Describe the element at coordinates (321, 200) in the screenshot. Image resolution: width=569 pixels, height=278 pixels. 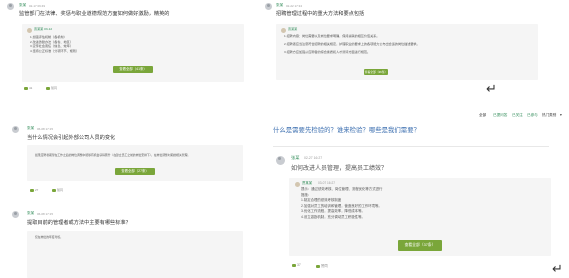
I see `answer-line: 1.制定合理的绩效考核制度` at that location.